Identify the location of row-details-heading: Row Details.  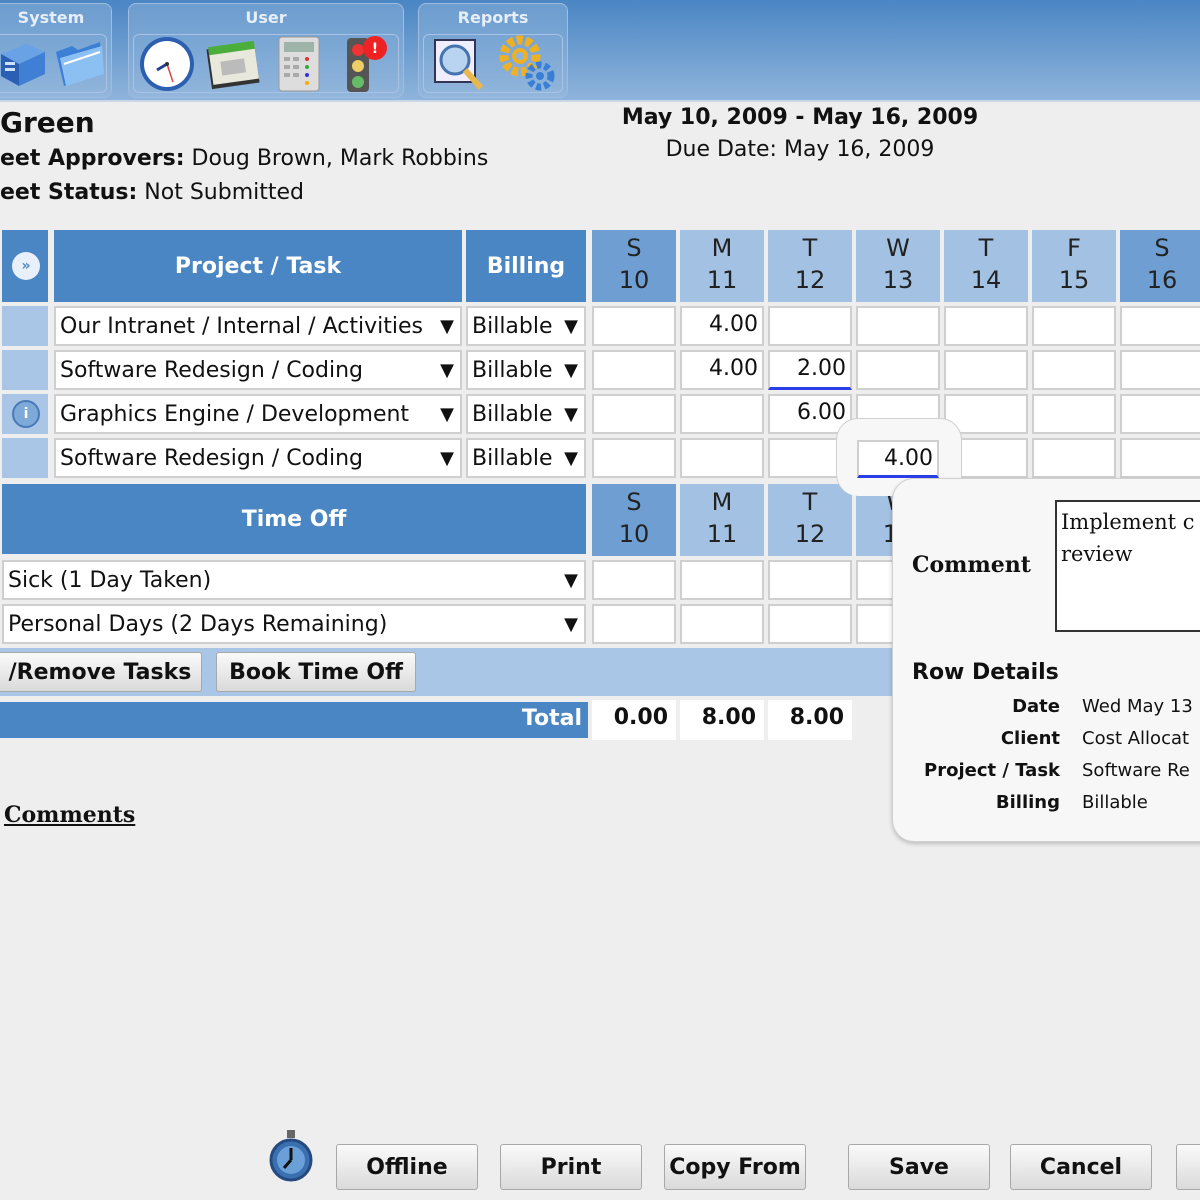
(985, 672).